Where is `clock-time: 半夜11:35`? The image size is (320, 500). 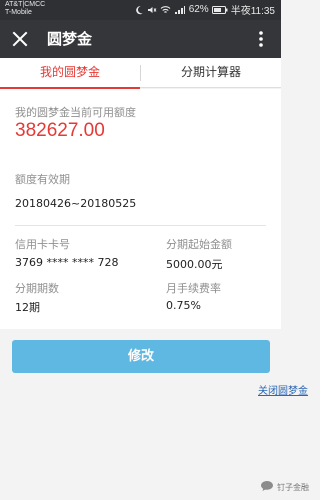 clock-time: 半夜11:35 is located at coordinates (252, 11).